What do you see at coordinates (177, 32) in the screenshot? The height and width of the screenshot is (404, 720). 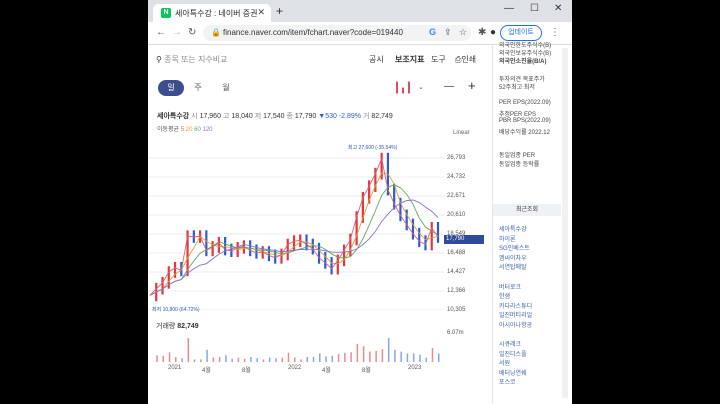 I see `forward-icon: →` at bounding box center [177, 32].